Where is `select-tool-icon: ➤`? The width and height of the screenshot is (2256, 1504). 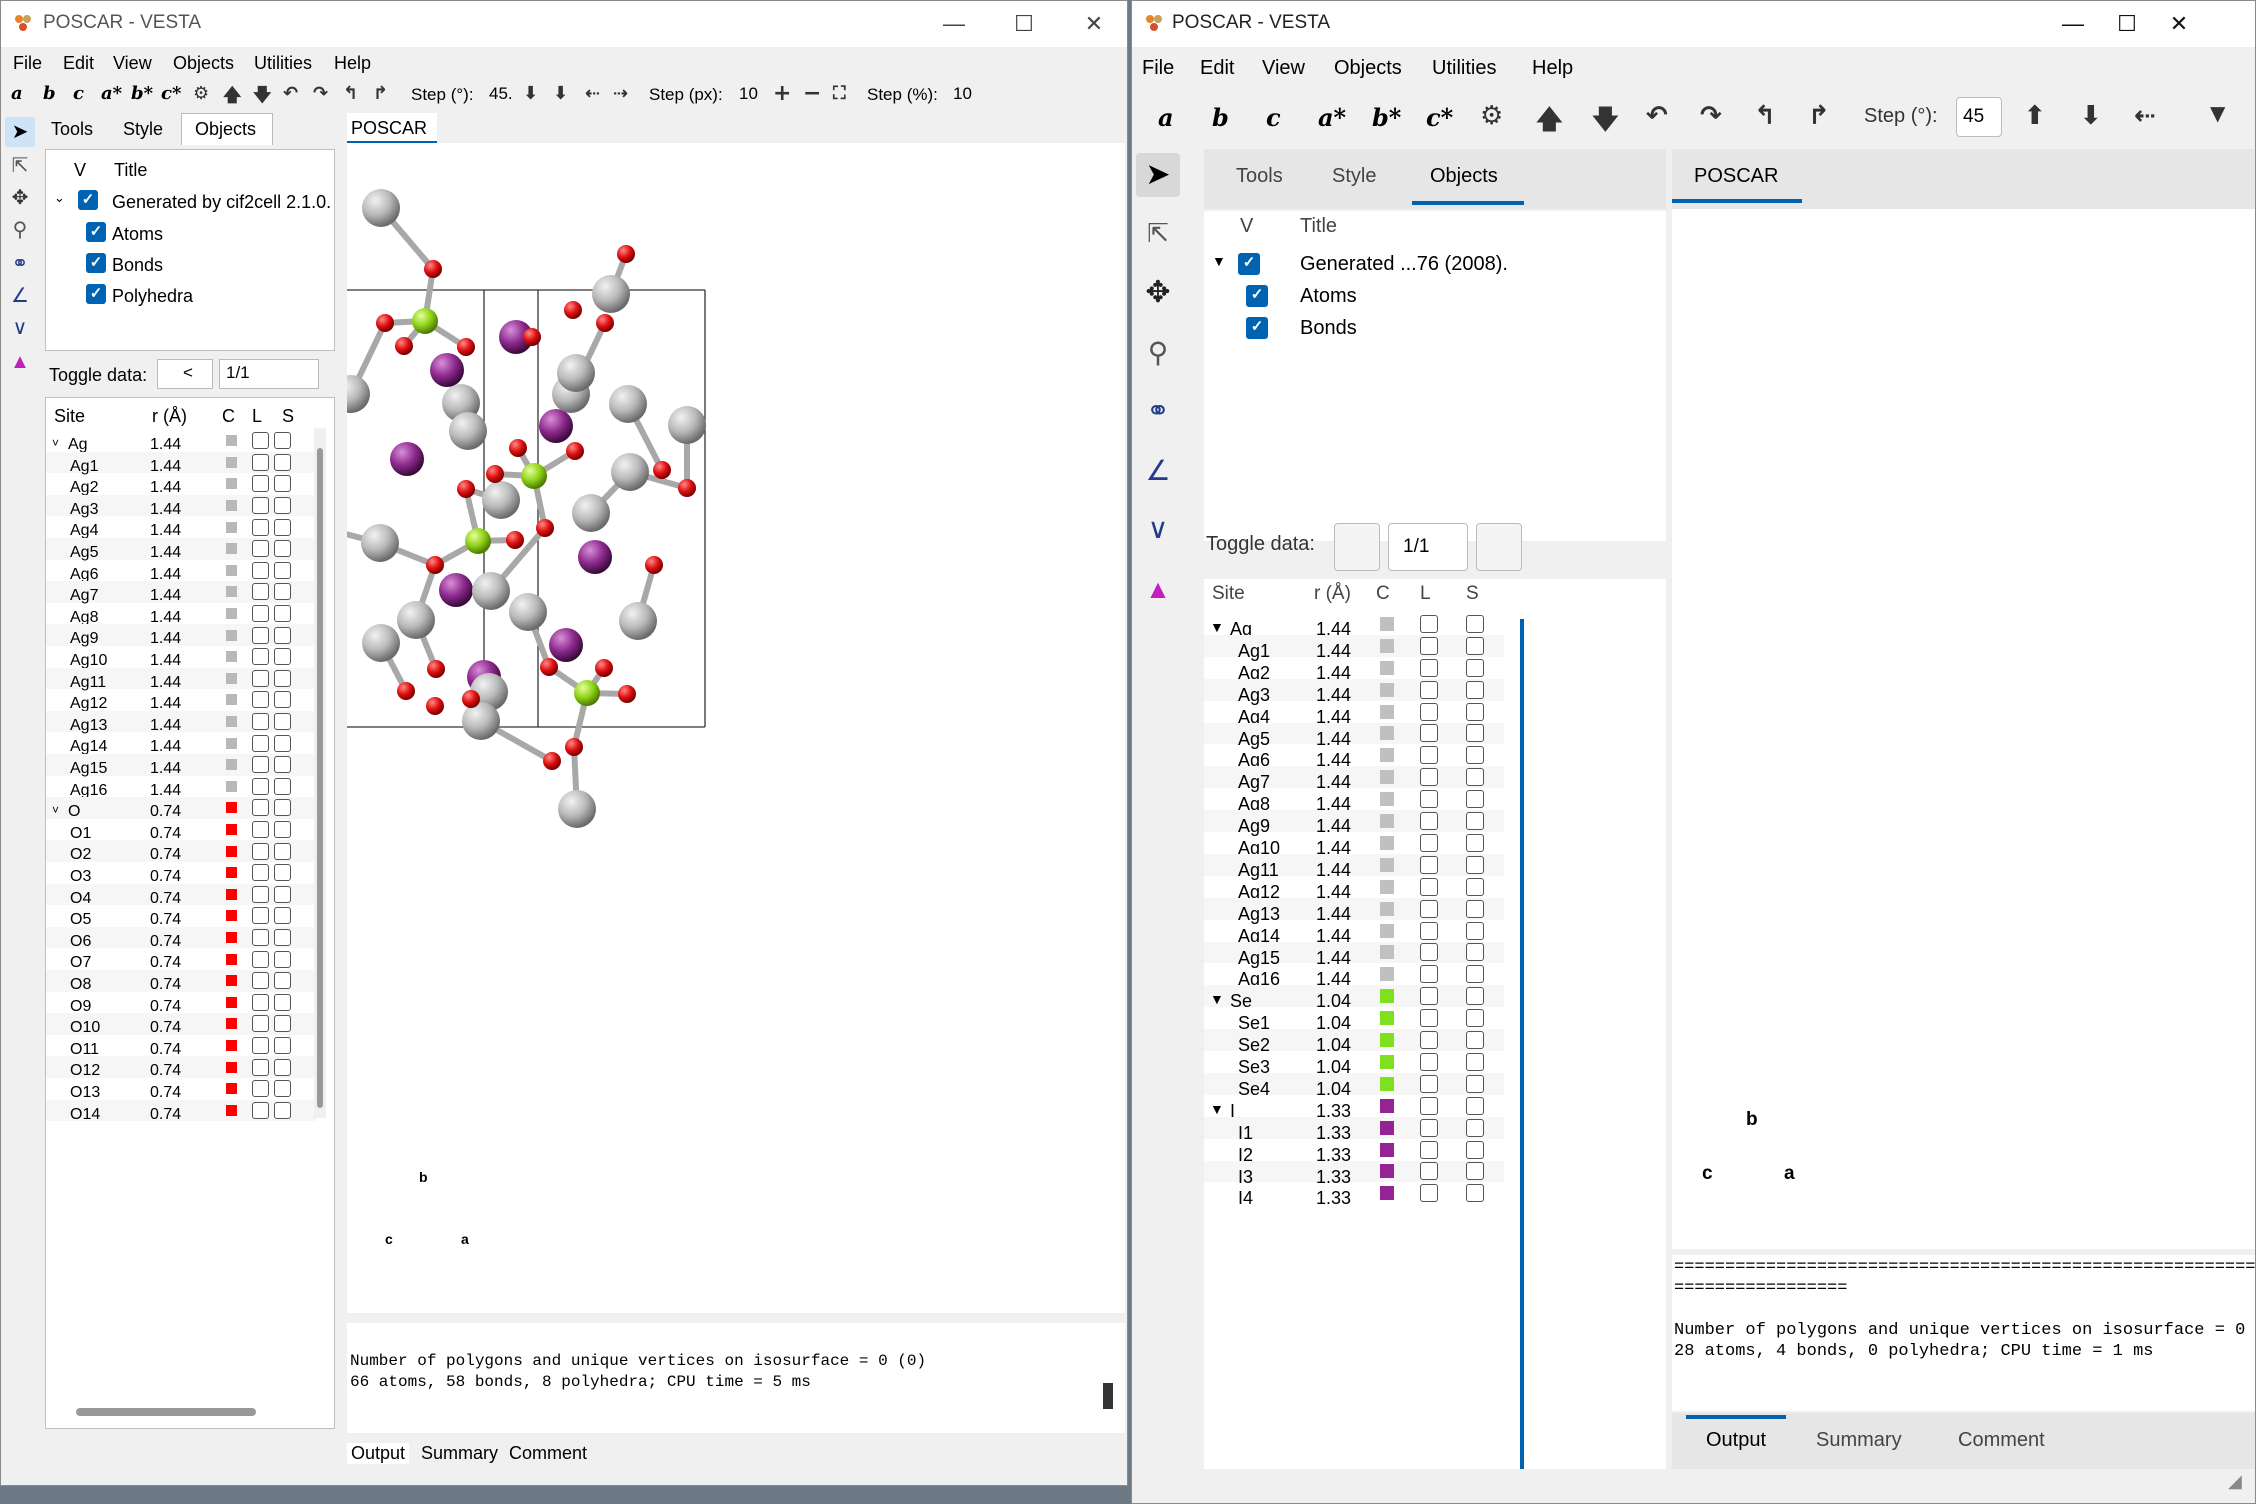
select-tool-icon: ➤ is located at coordinates (1158, 175).